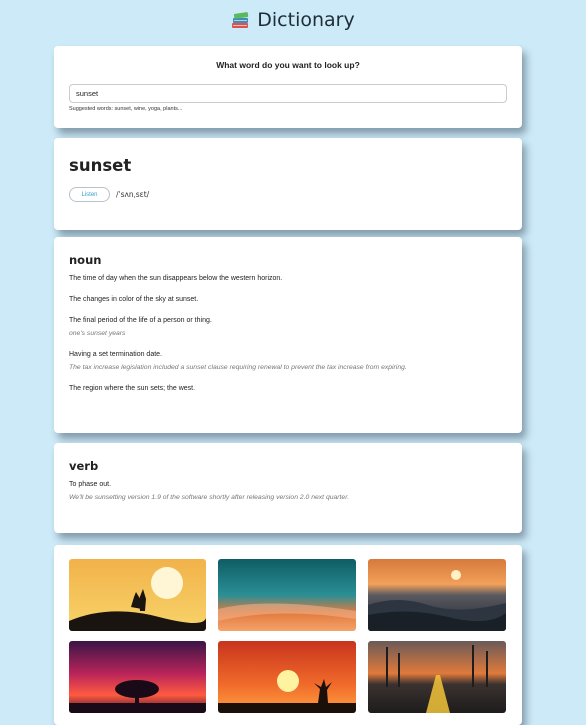  What do you see at coordinates (85, 260) in the screenshot?
I see `part-of-speech-heading: noun` at bounding box center [85, 260].